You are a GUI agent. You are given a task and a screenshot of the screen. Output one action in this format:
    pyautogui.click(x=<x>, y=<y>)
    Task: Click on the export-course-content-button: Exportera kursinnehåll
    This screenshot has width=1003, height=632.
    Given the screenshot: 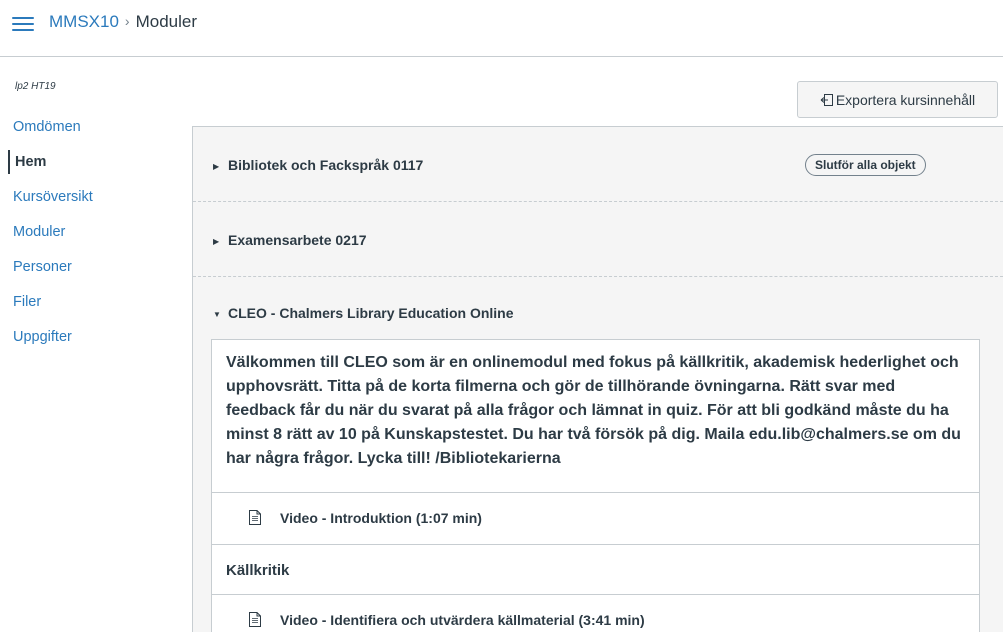 What is the action you would take?
    pyautogui.click(x=897, y=99)
    